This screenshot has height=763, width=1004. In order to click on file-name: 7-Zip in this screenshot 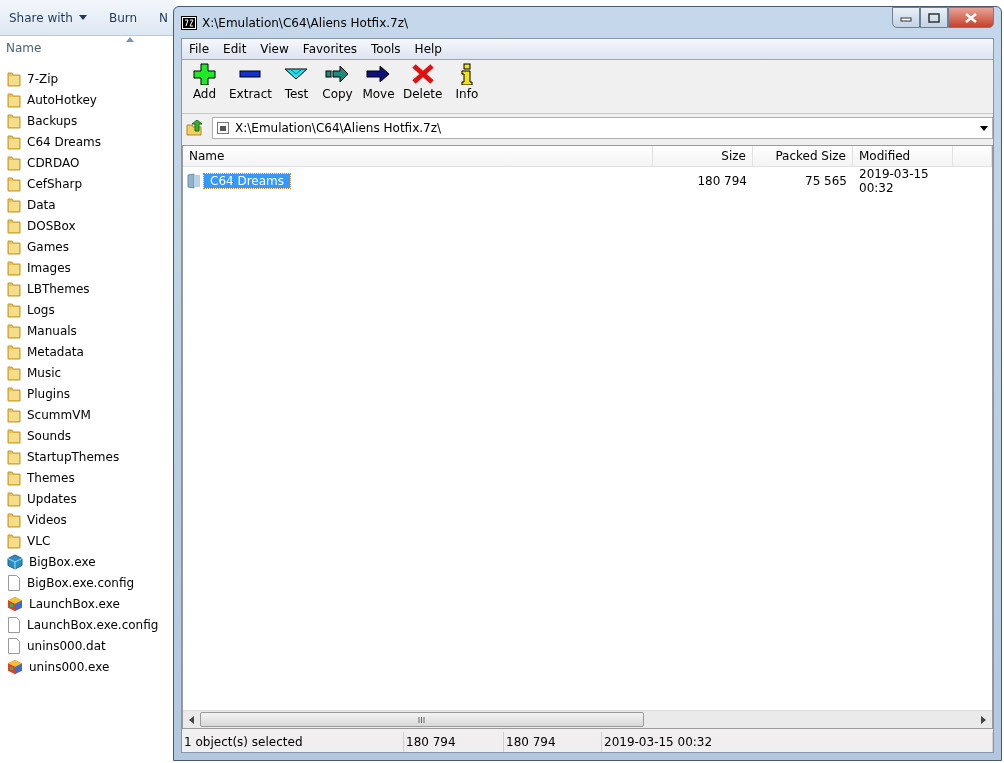, I will do `click(43, 78)`.